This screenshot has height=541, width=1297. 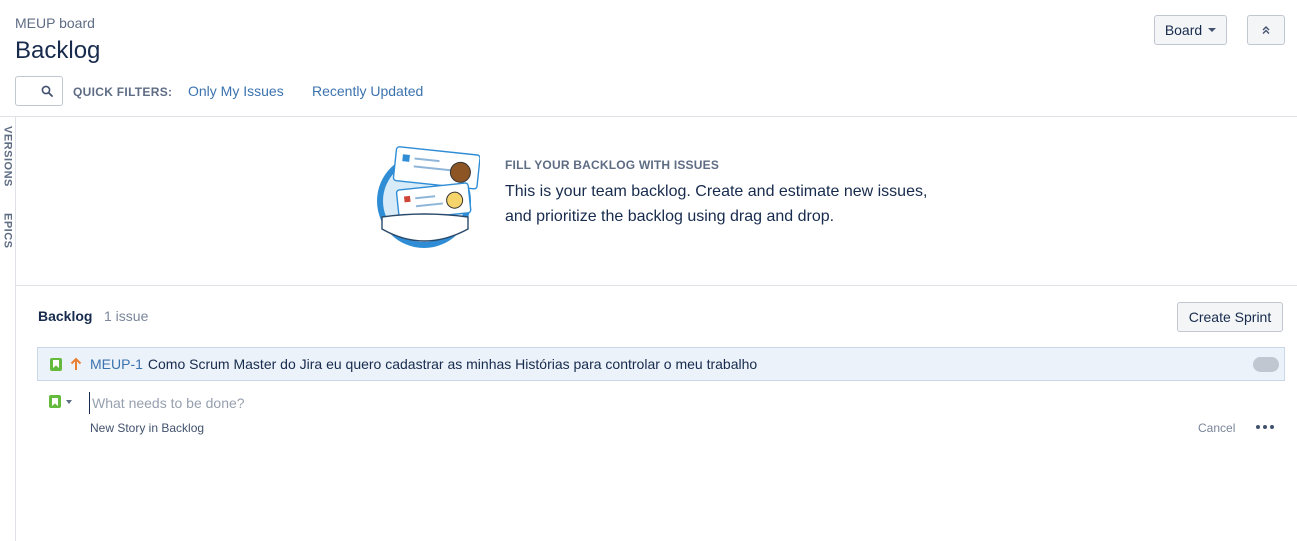 I want to click on empty-state-heading: FILL YOUR BACKLOG WITH ISSUES, so click(x=612, y=165).